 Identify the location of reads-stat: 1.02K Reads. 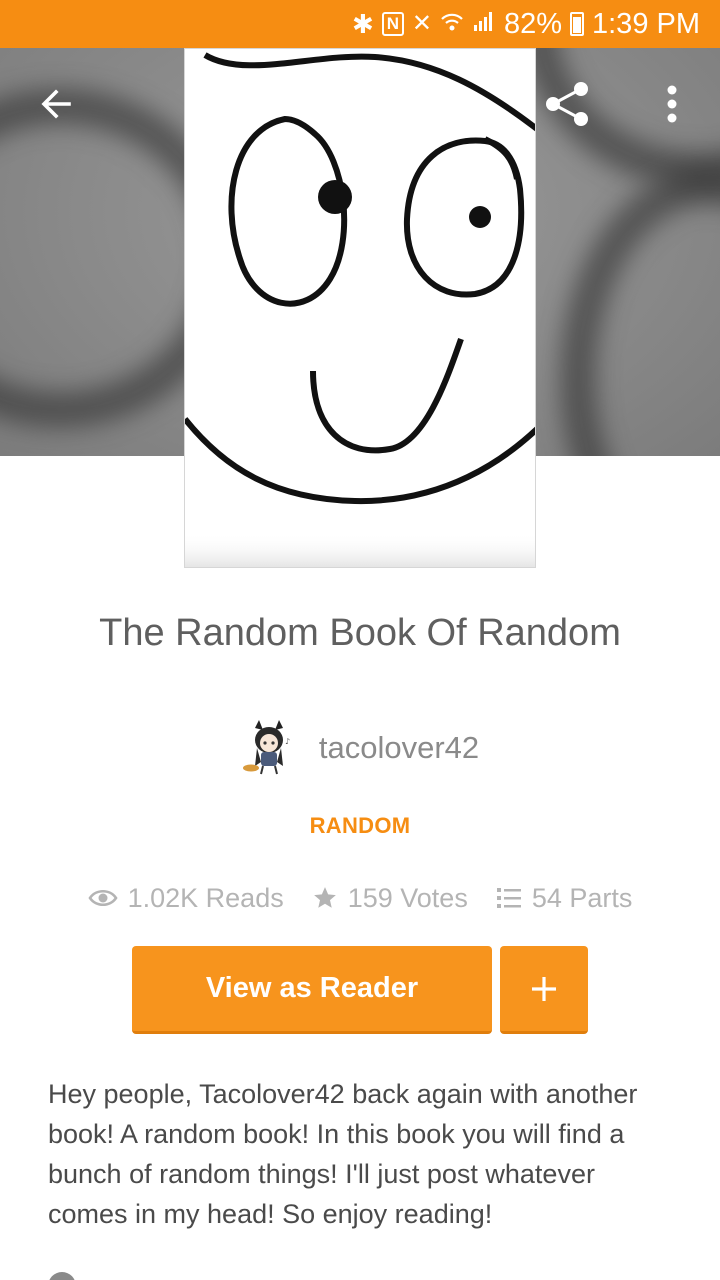
(186, 898).